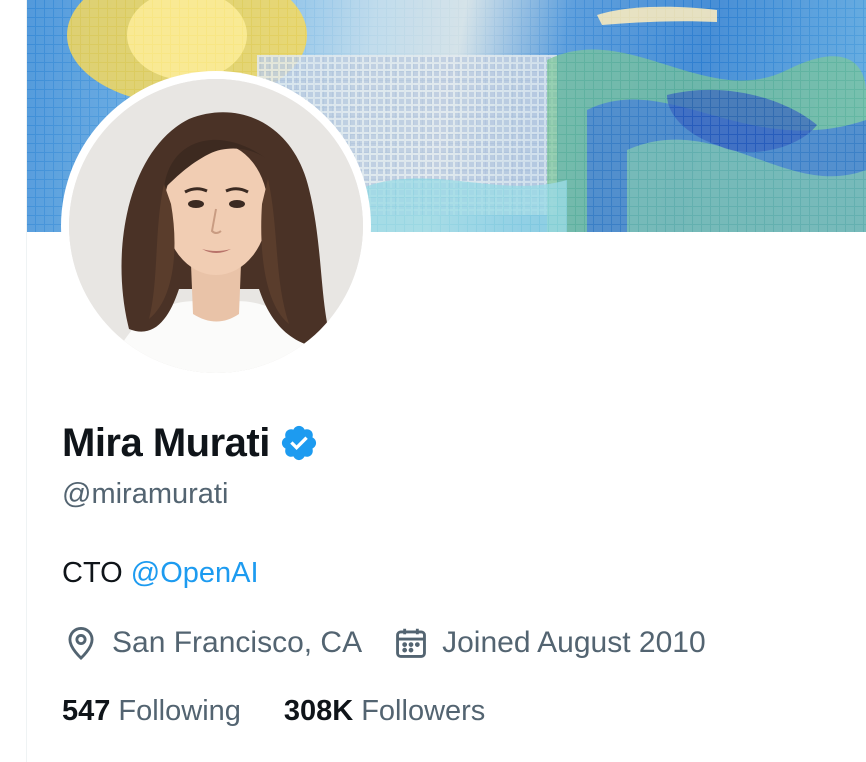 The image size is (866, 762). I want to click on following-count: 547, so click(86, 711).